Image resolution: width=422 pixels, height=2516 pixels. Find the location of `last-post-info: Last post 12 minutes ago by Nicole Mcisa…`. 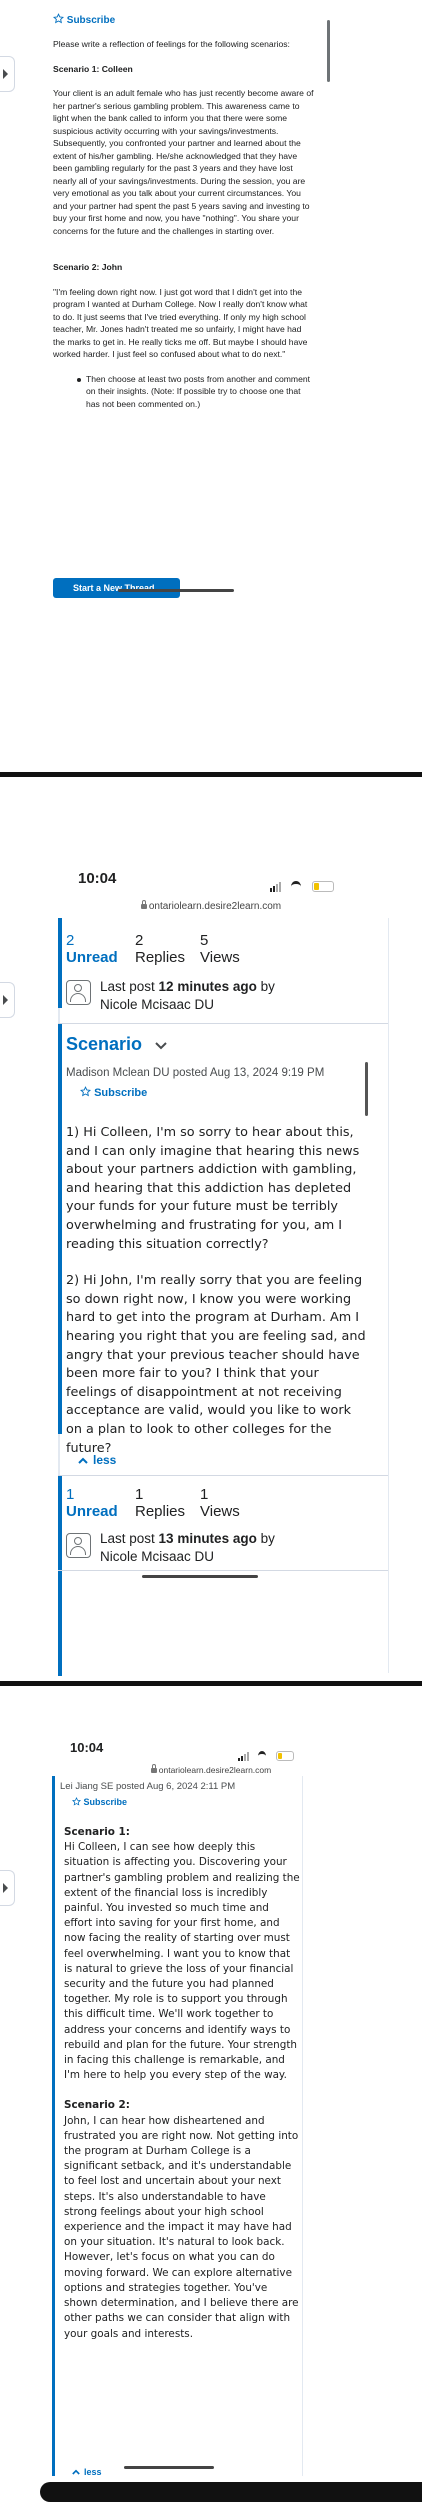

last-post-info: Last post 12 minutes ago by Nicole Mcisa… is located at coordinates (187, 995).